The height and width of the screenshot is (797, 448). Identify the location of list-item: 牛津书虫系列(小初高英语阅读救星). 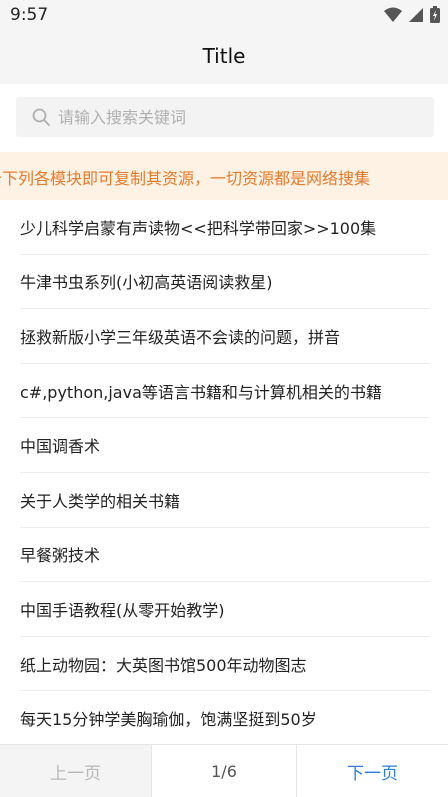
(225, 282).